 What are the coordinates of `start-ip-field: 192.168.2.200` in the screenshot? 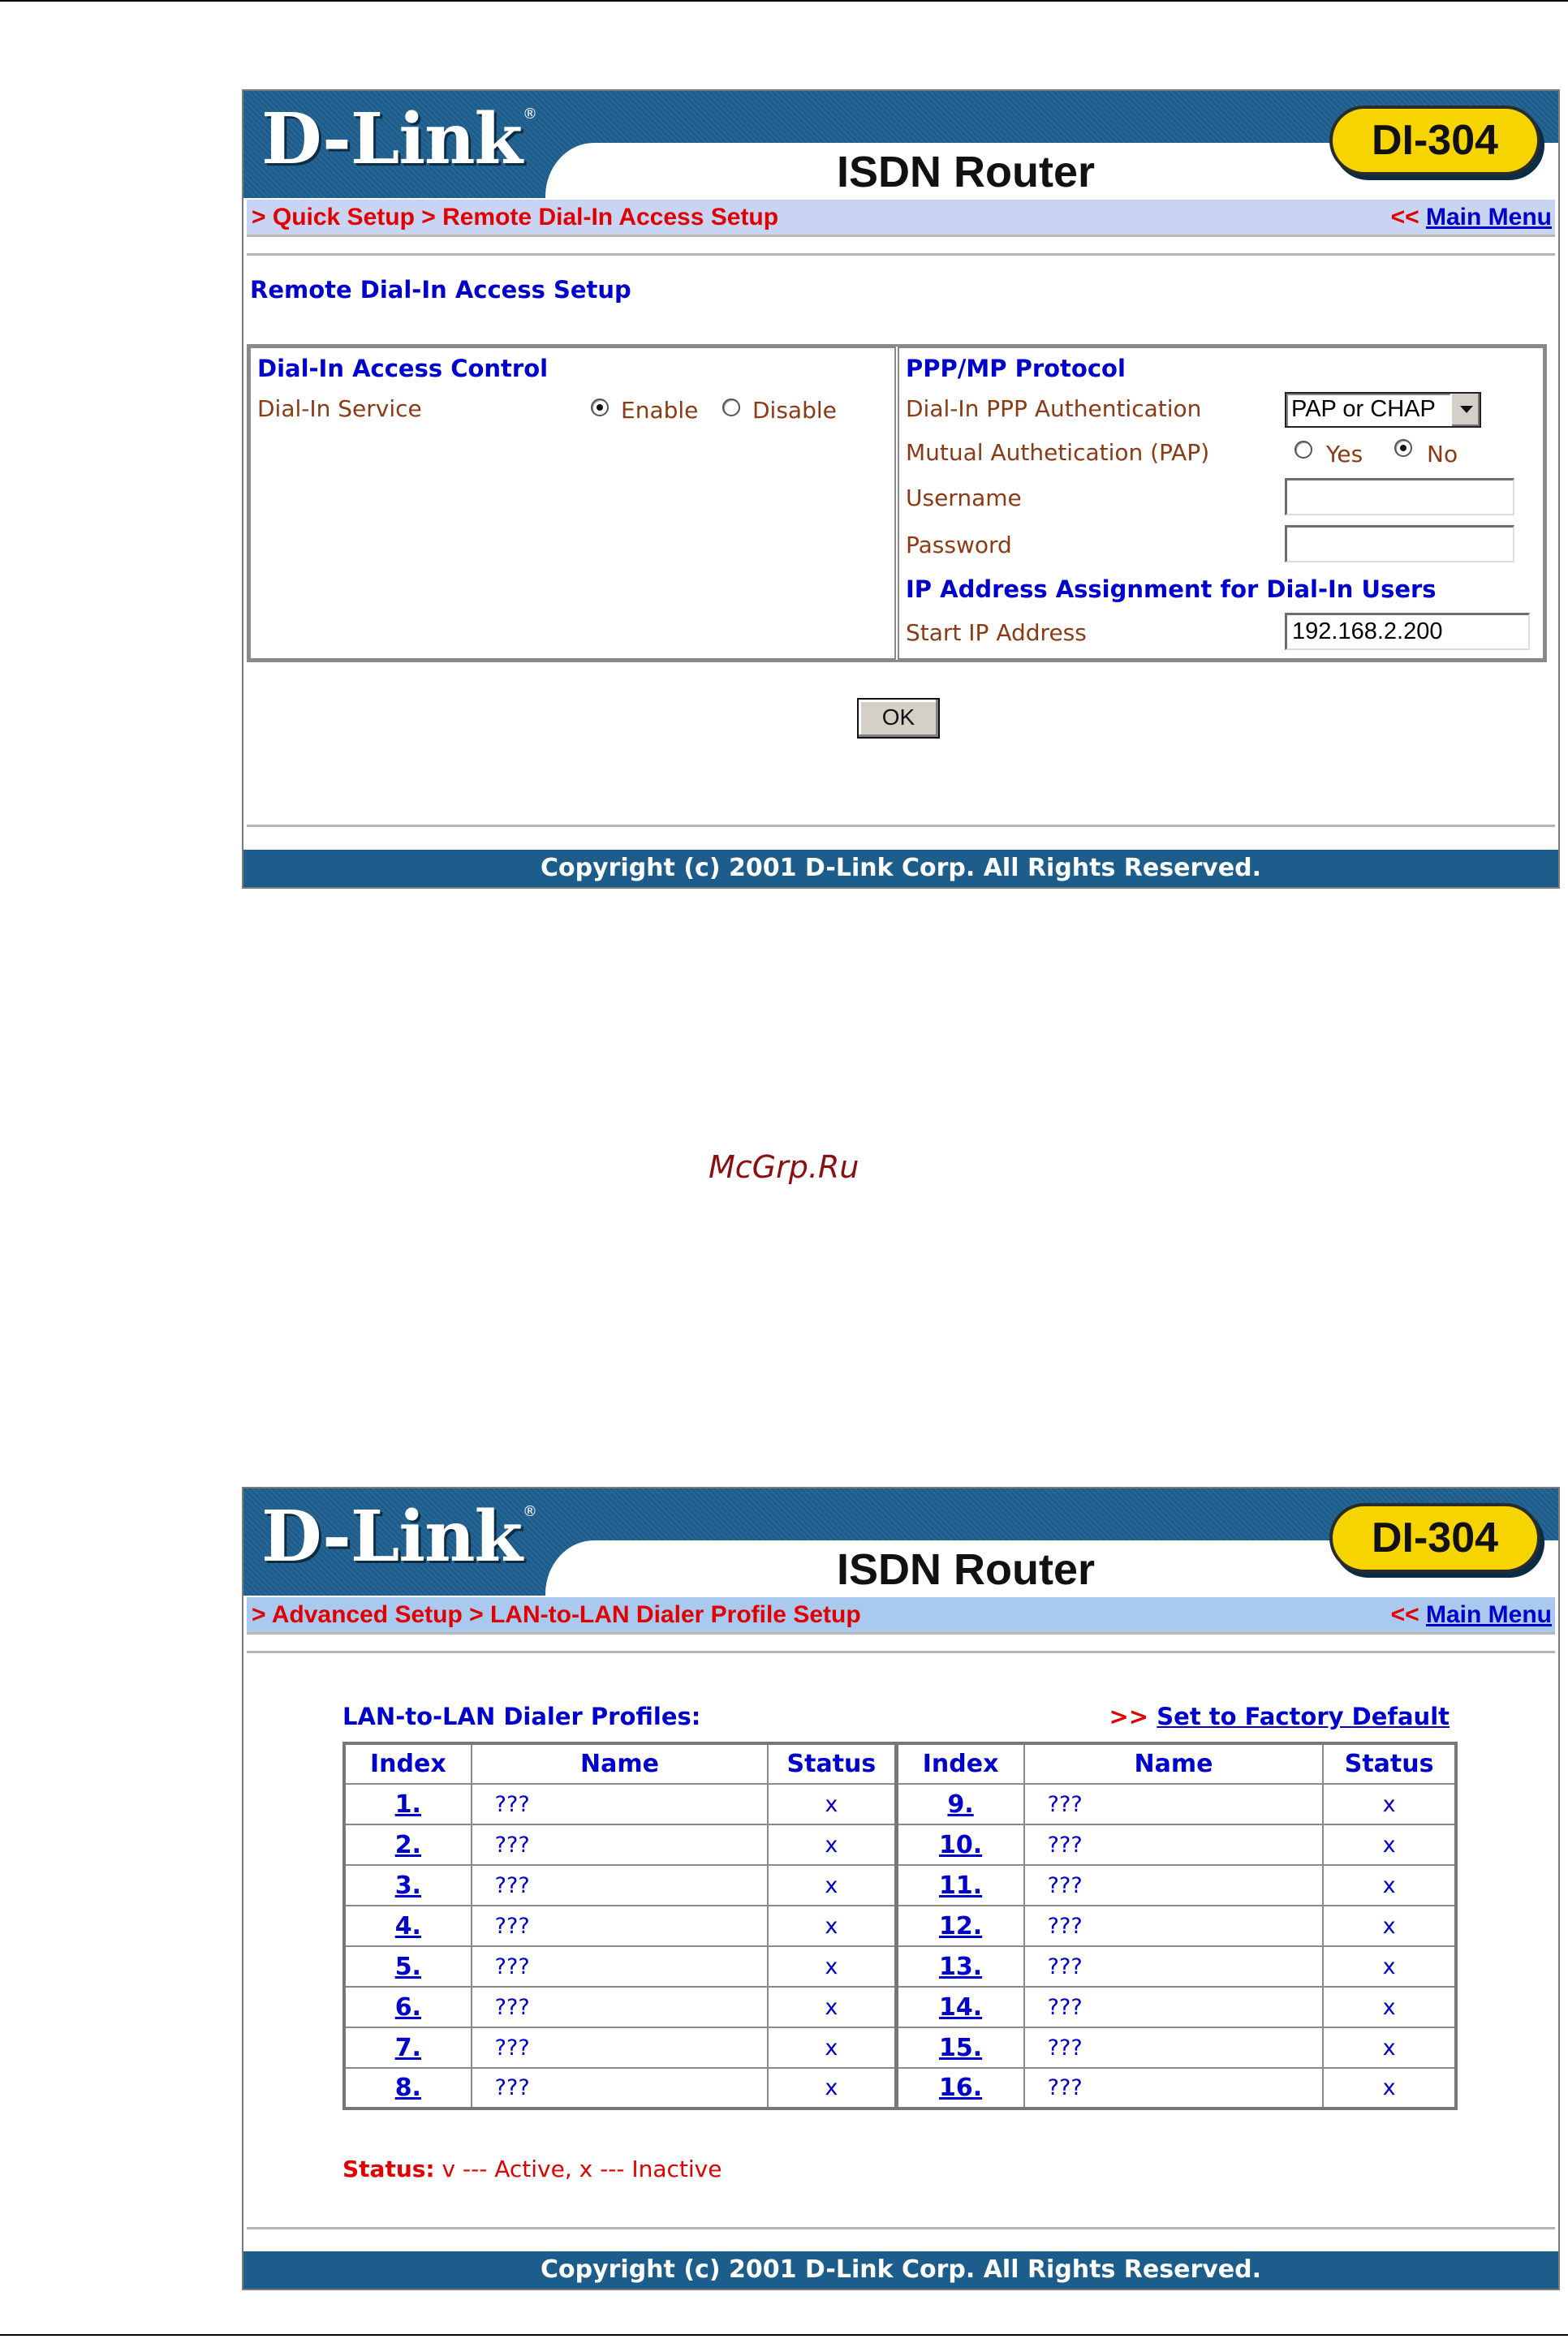 It's located at (1408, 631).